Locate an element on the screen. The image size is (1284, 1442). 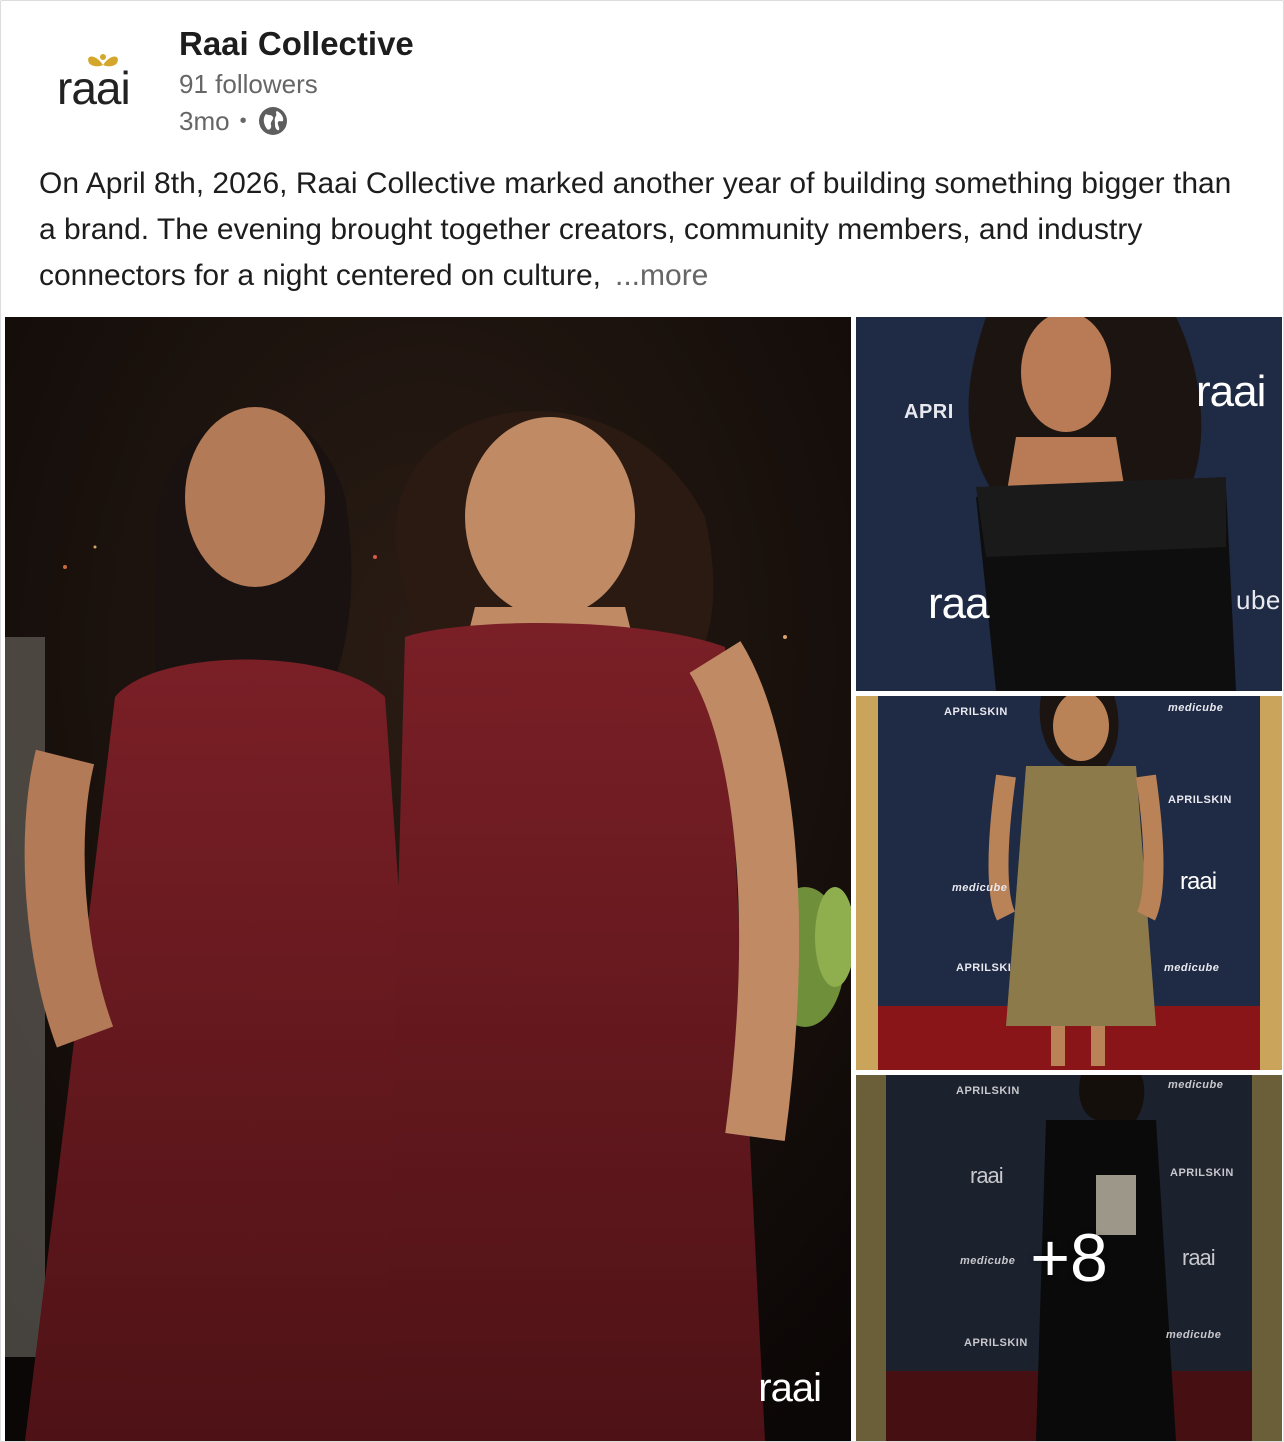
globe-icon is located at coordinates (272, 121).